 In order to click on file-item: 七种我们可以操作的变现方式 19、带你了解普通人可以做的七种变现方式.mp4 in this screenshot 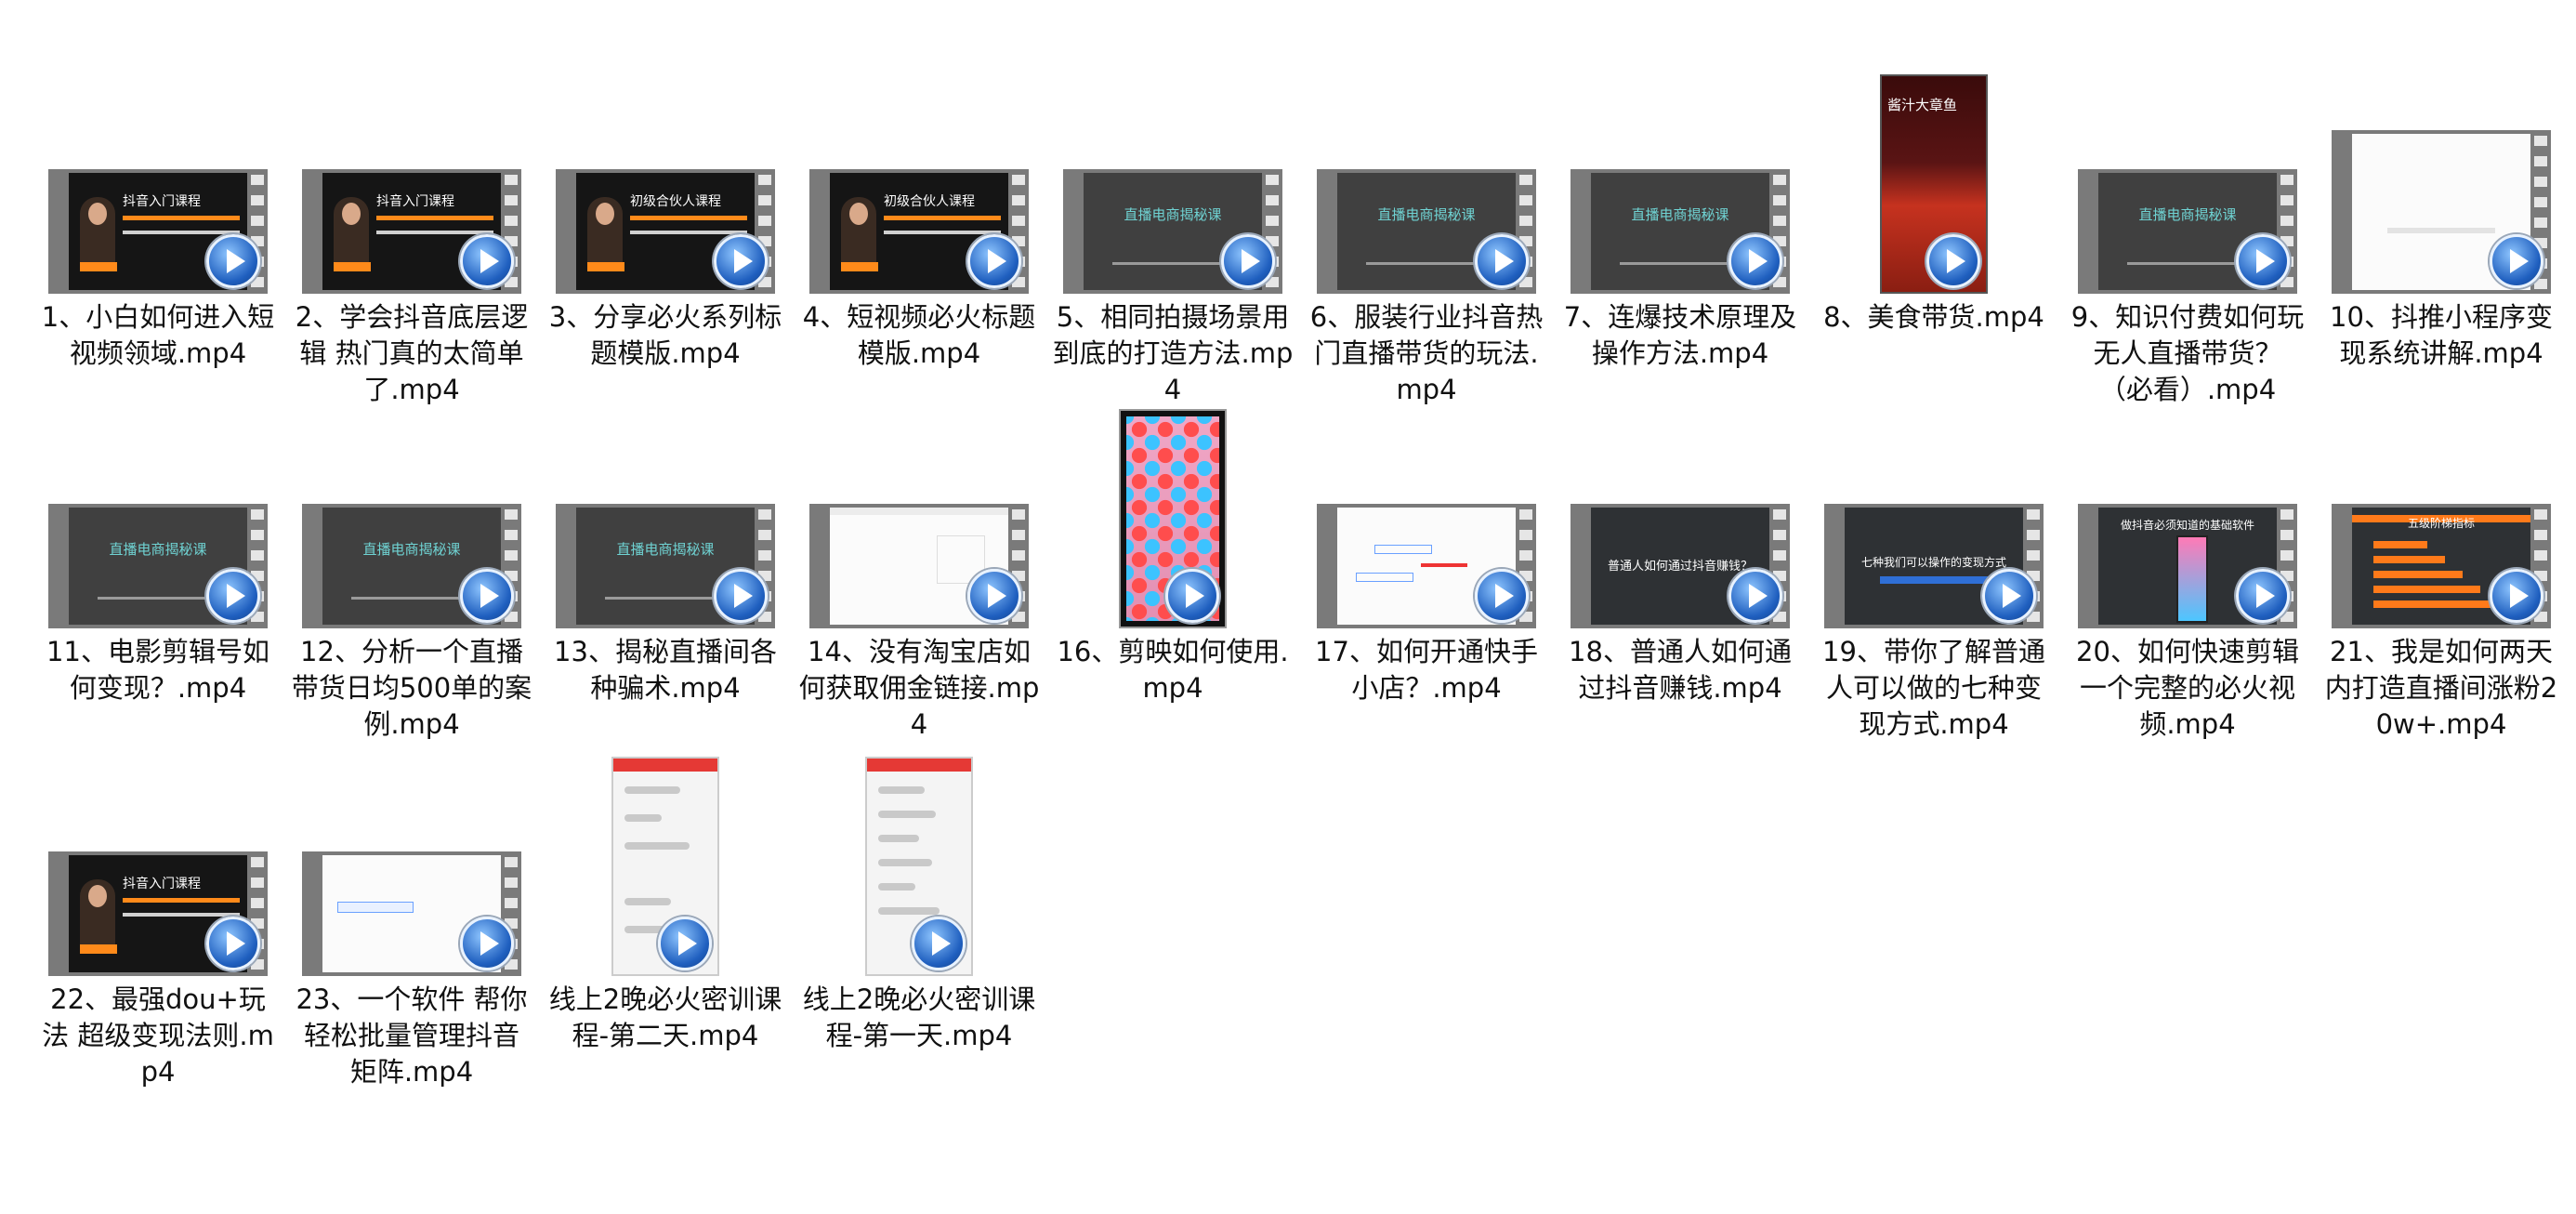, I will do `click(1934, 569)`.